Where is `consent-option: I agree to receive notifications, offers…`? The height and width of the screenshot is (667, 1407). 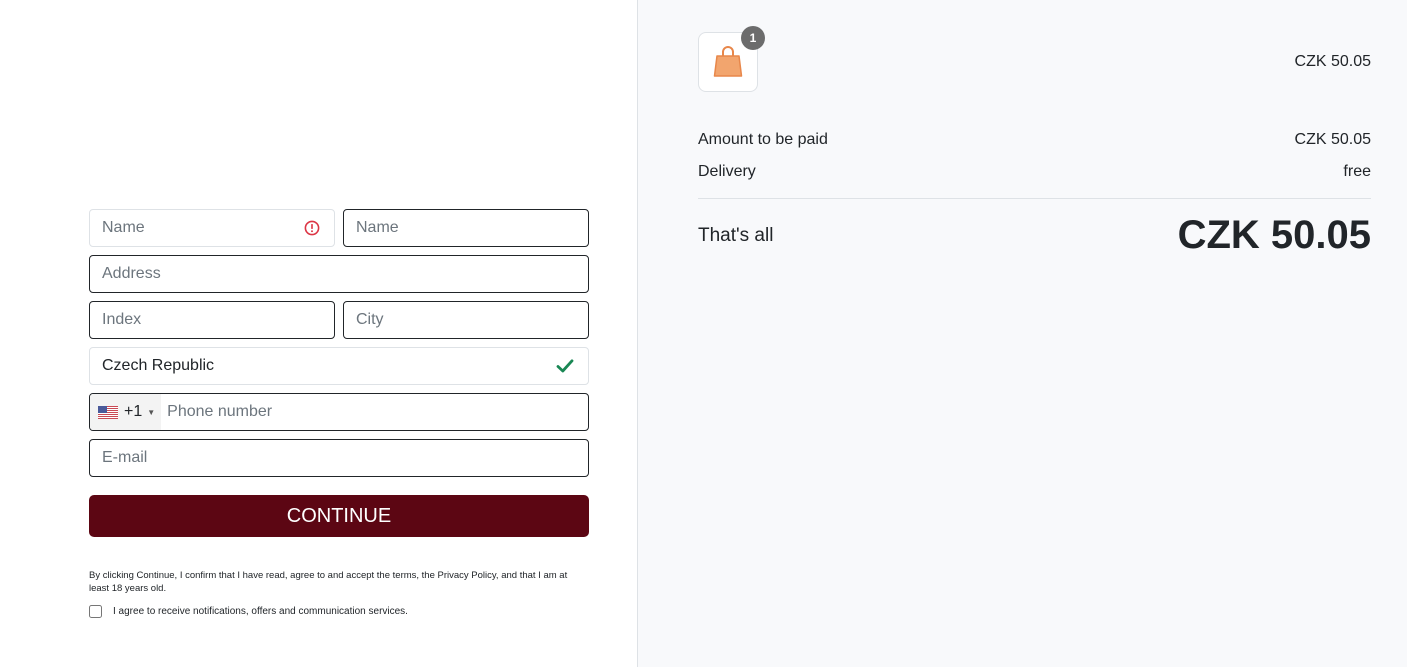
consent-option: I agree to receive notifications, offers… is located at coordinates (339, 611).